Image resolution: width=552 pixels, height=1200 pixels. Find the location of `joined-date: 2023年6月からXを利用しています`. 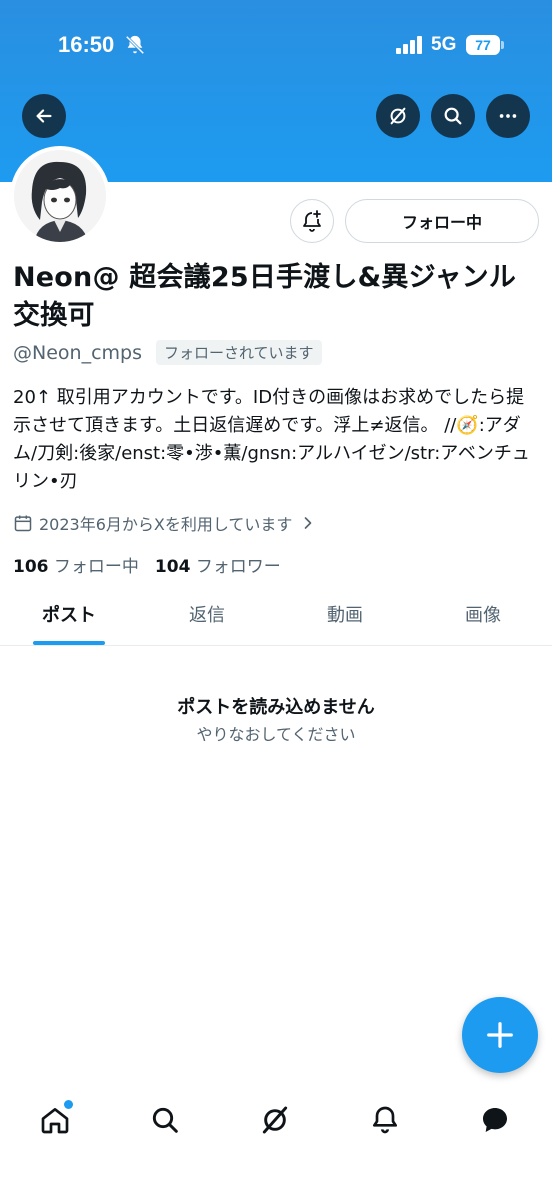

joined-date: 2023年6月からXを利用しています is located at coordinates (165, 523).